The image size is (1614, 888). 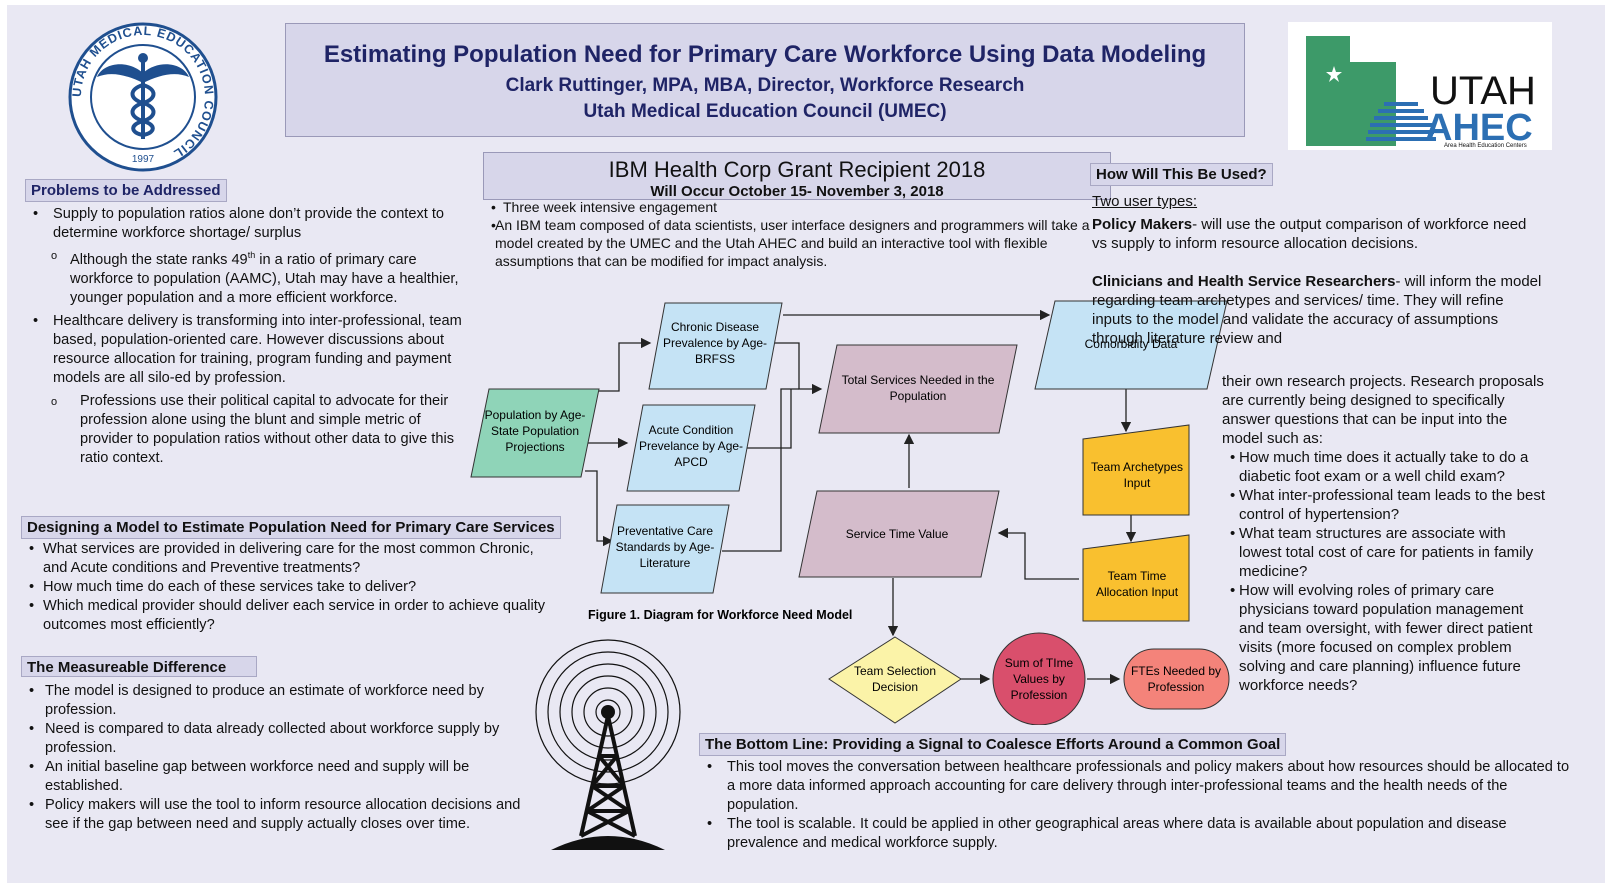 I want to click on ibm-title: IBM Health Corp Grant Recipient 2018, so click(x=797, y=169).